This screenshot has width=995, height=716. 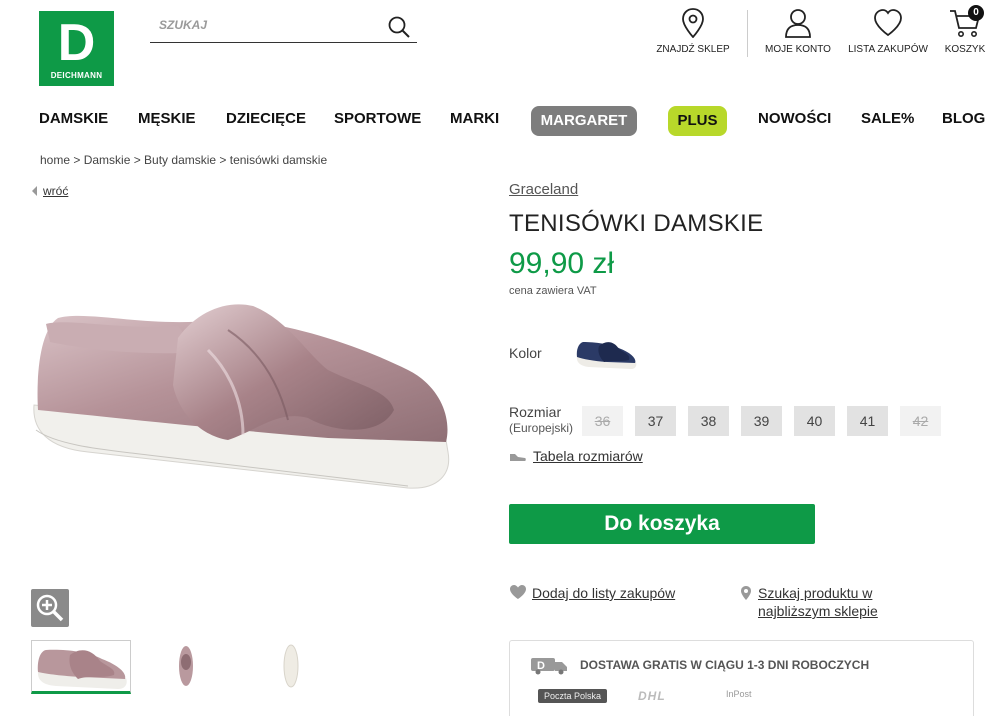 I want to click on heart-filled-icon, so click(x=518, y=592).